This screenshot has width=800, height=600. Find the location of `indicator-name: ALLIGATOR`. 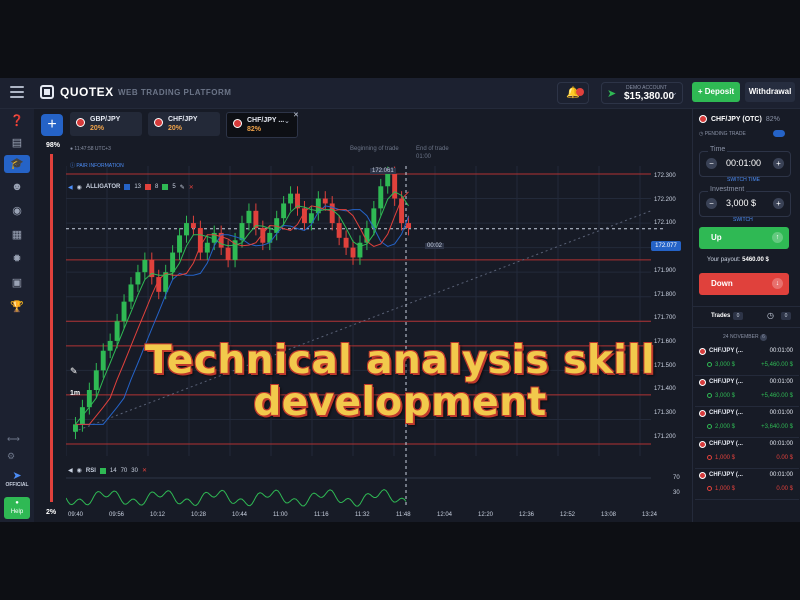

indicator-name: ALLIGATOR is located at coordinates (103, 187).